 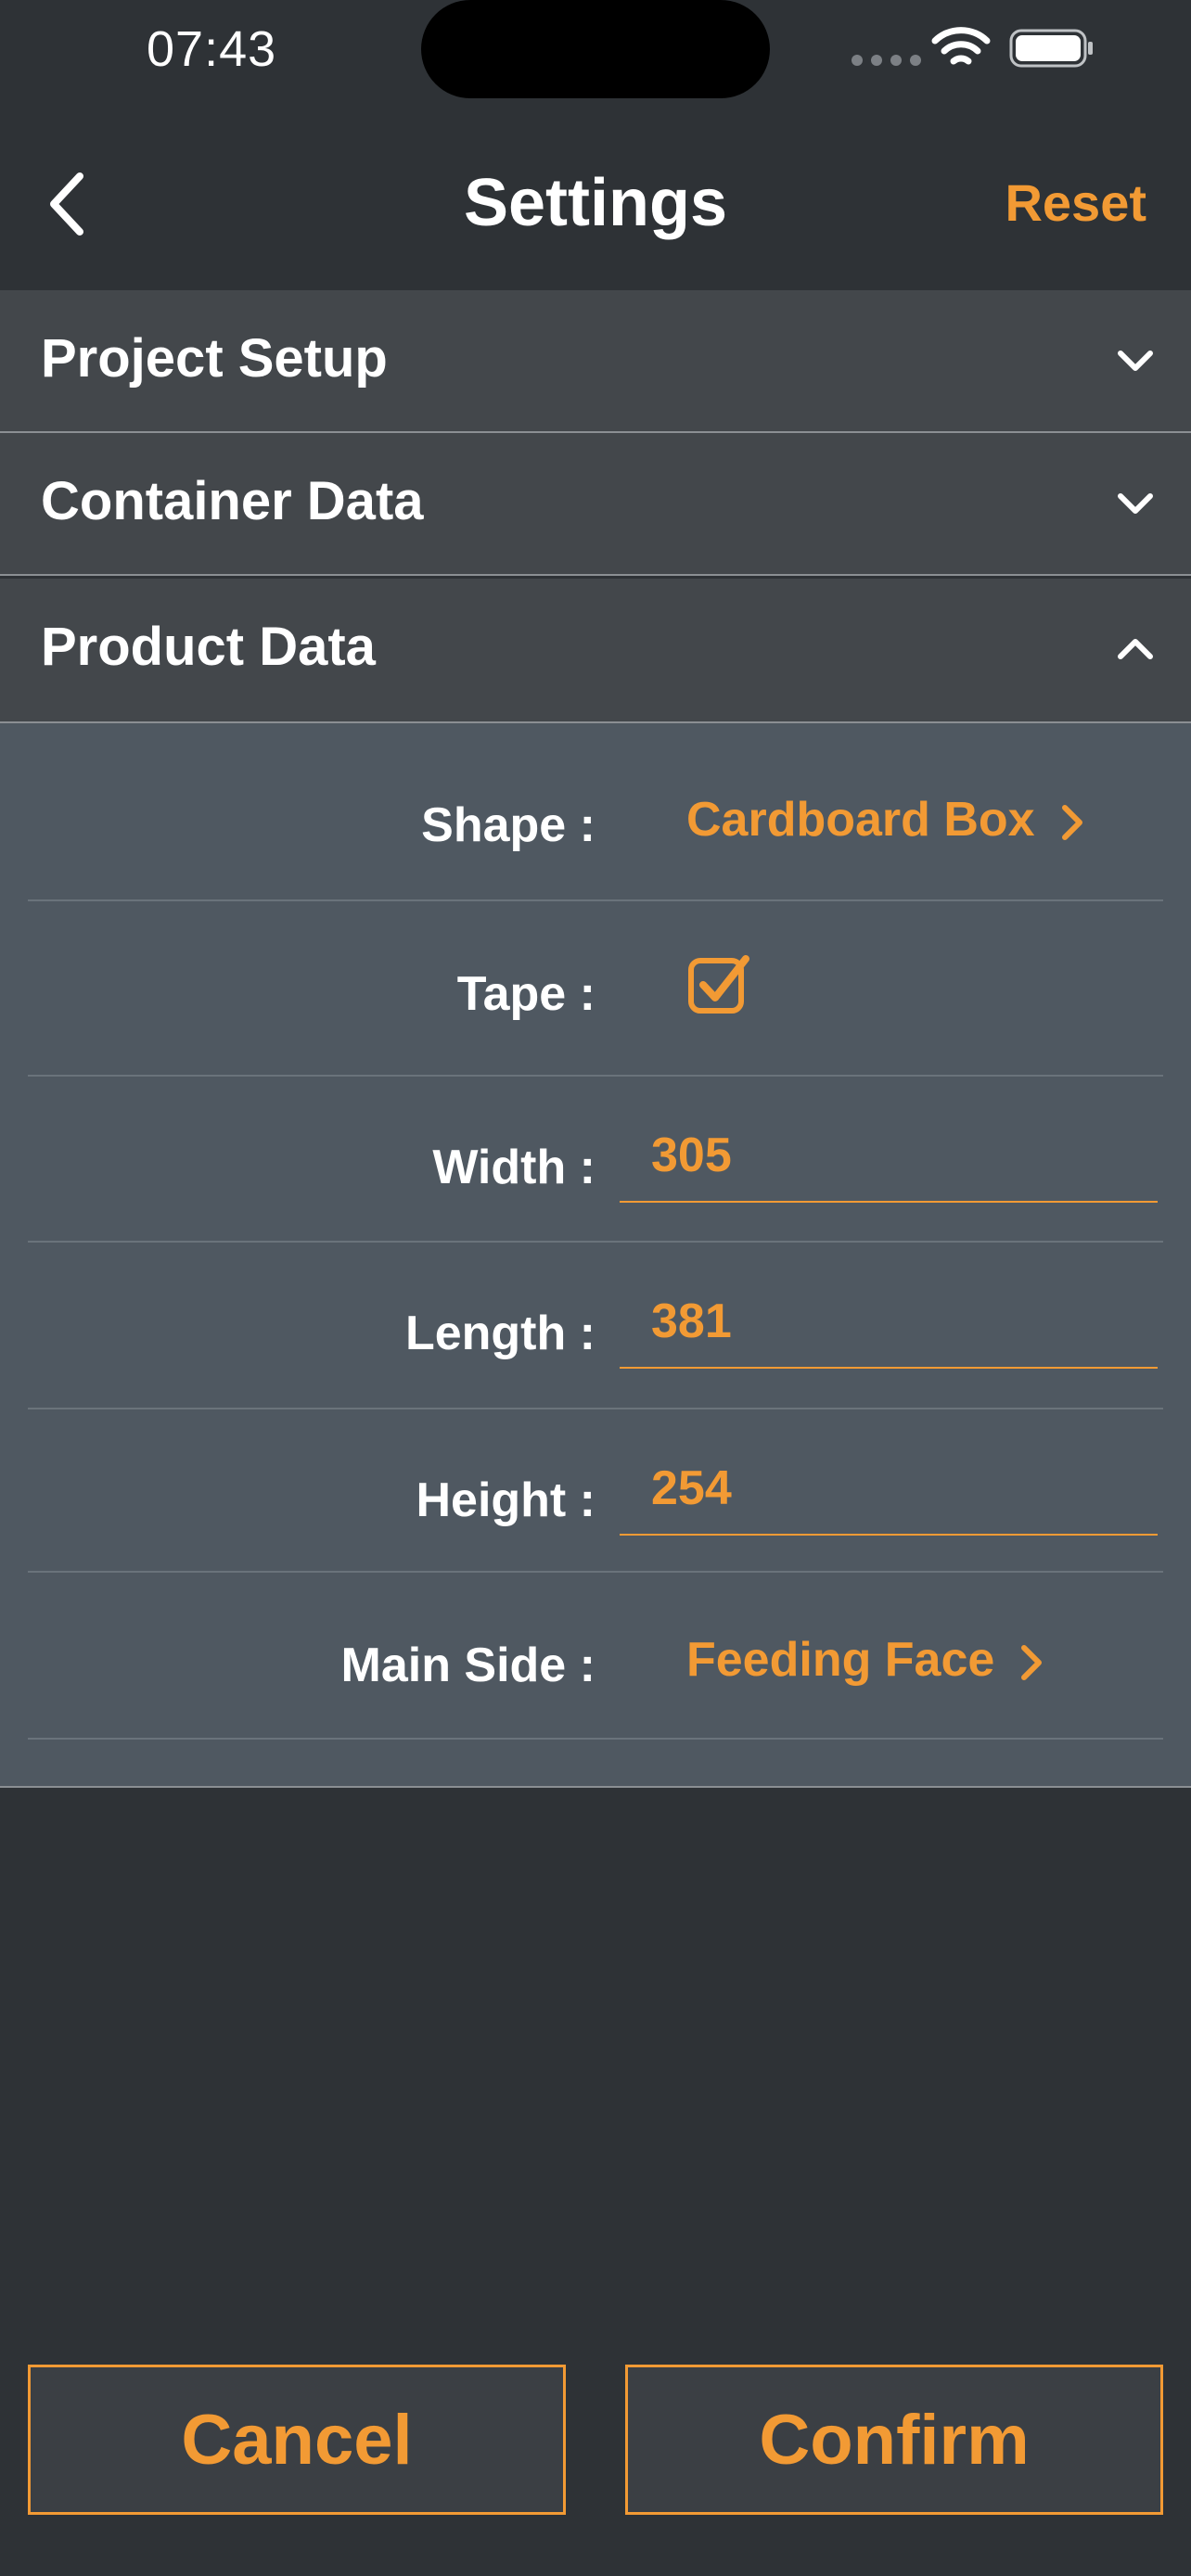 I want to click on section-project-setup: Project Setup, so click(x=595, y=361).